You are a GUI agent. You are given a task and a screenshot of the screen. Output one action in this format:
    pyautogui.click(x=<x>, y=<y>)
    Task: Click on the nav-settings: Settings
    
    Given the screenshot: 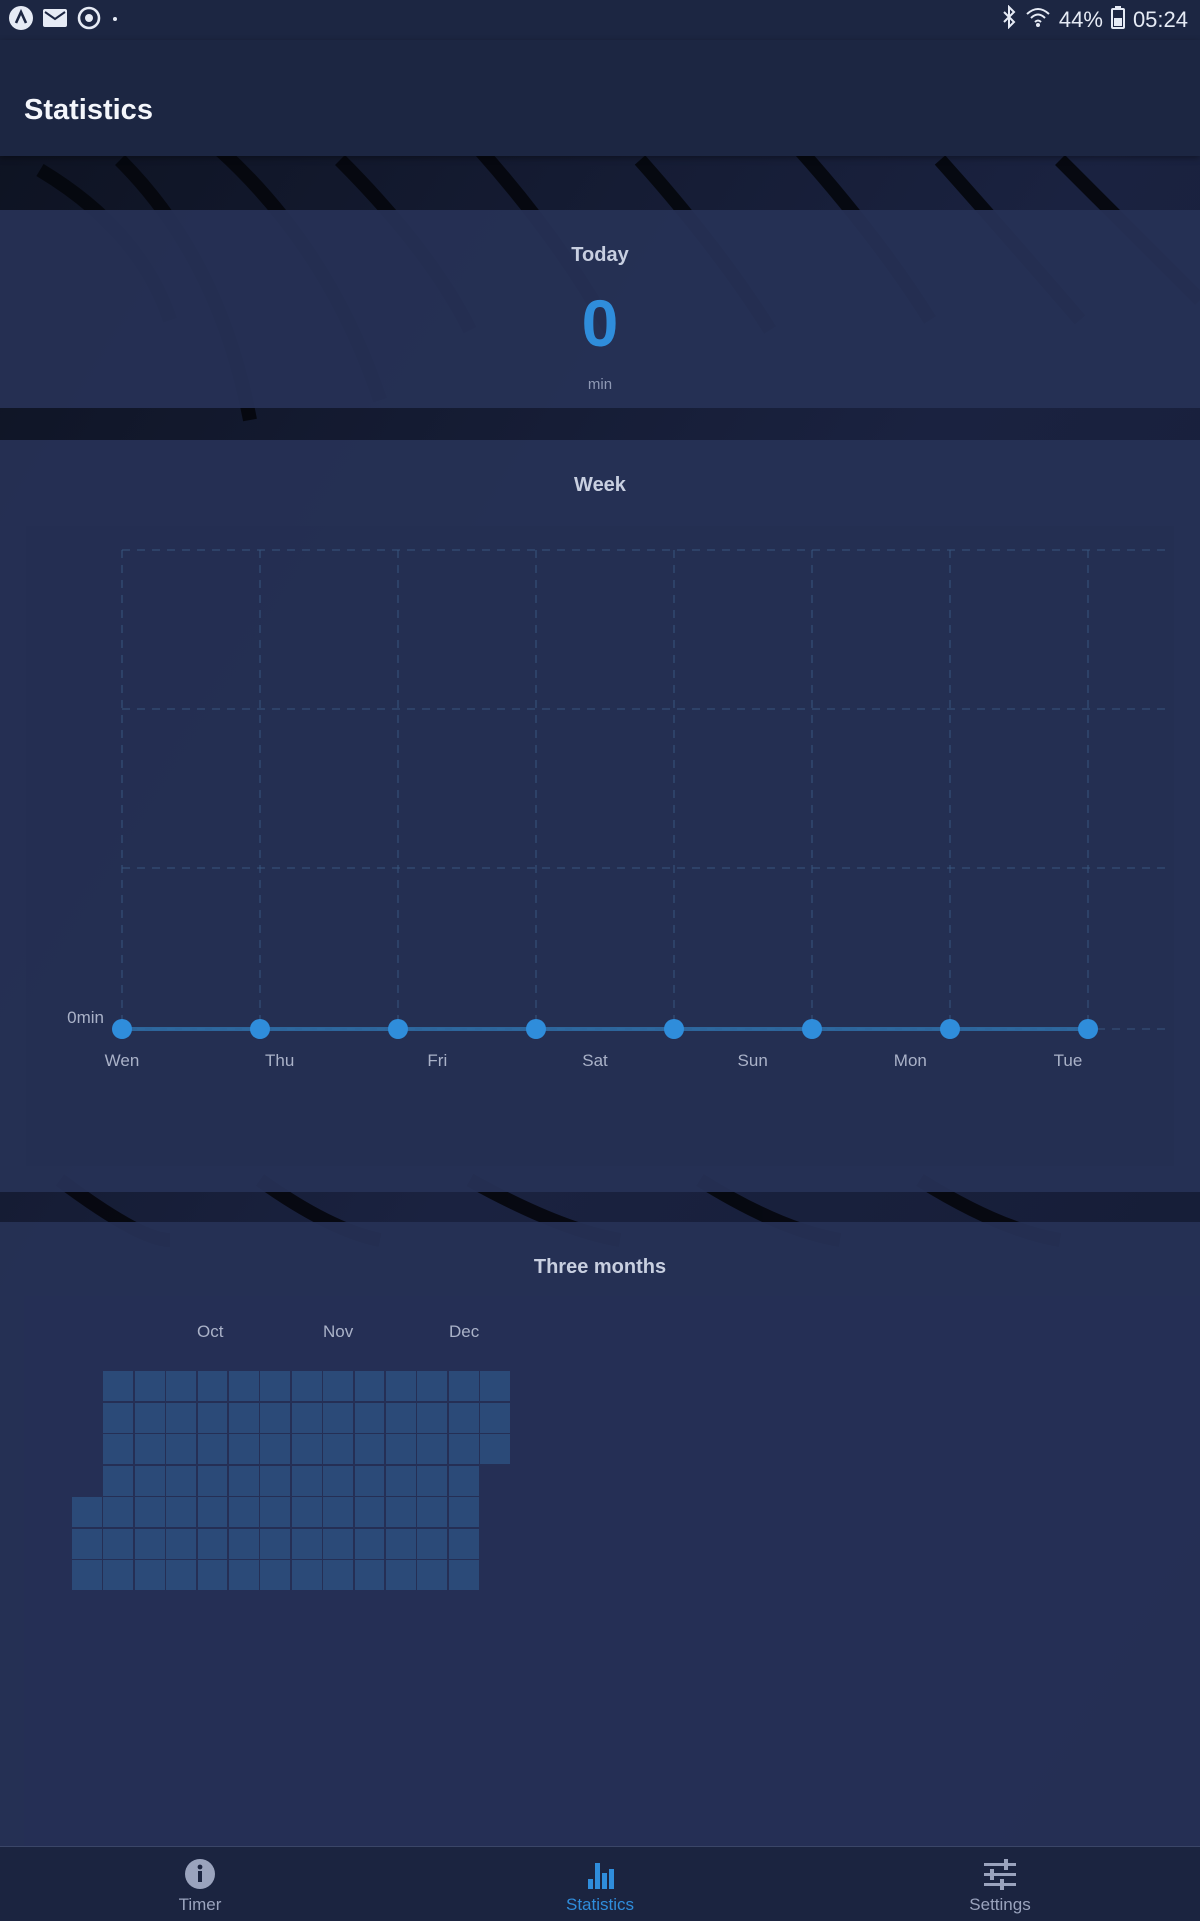 What is the action you would take?
    pyautogui.click(x=1000, y=1884)
    